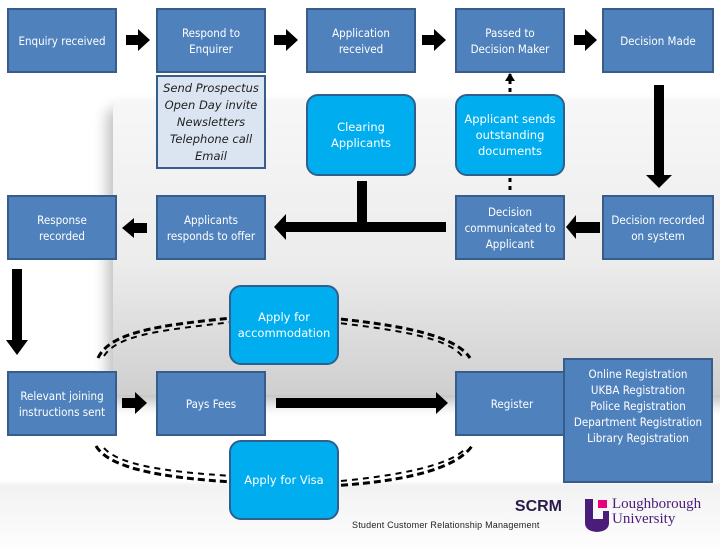  I want to click on arrow-enquiry-to-respond, so click(138, 40).